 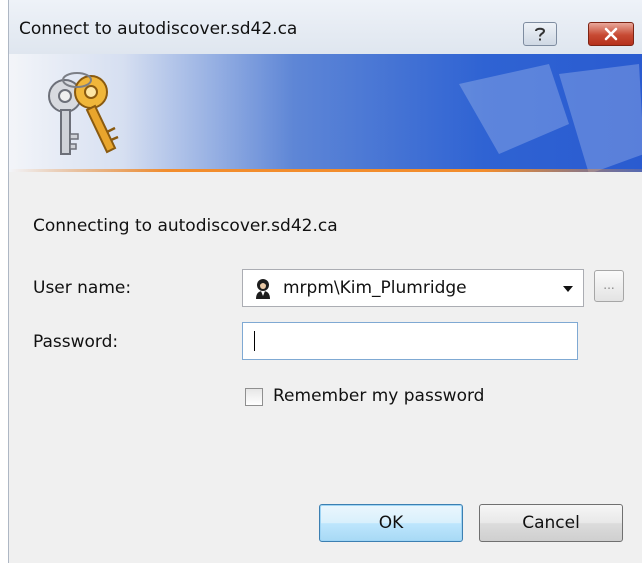 I want to click on keys-icon, so click(x=83, y=113).